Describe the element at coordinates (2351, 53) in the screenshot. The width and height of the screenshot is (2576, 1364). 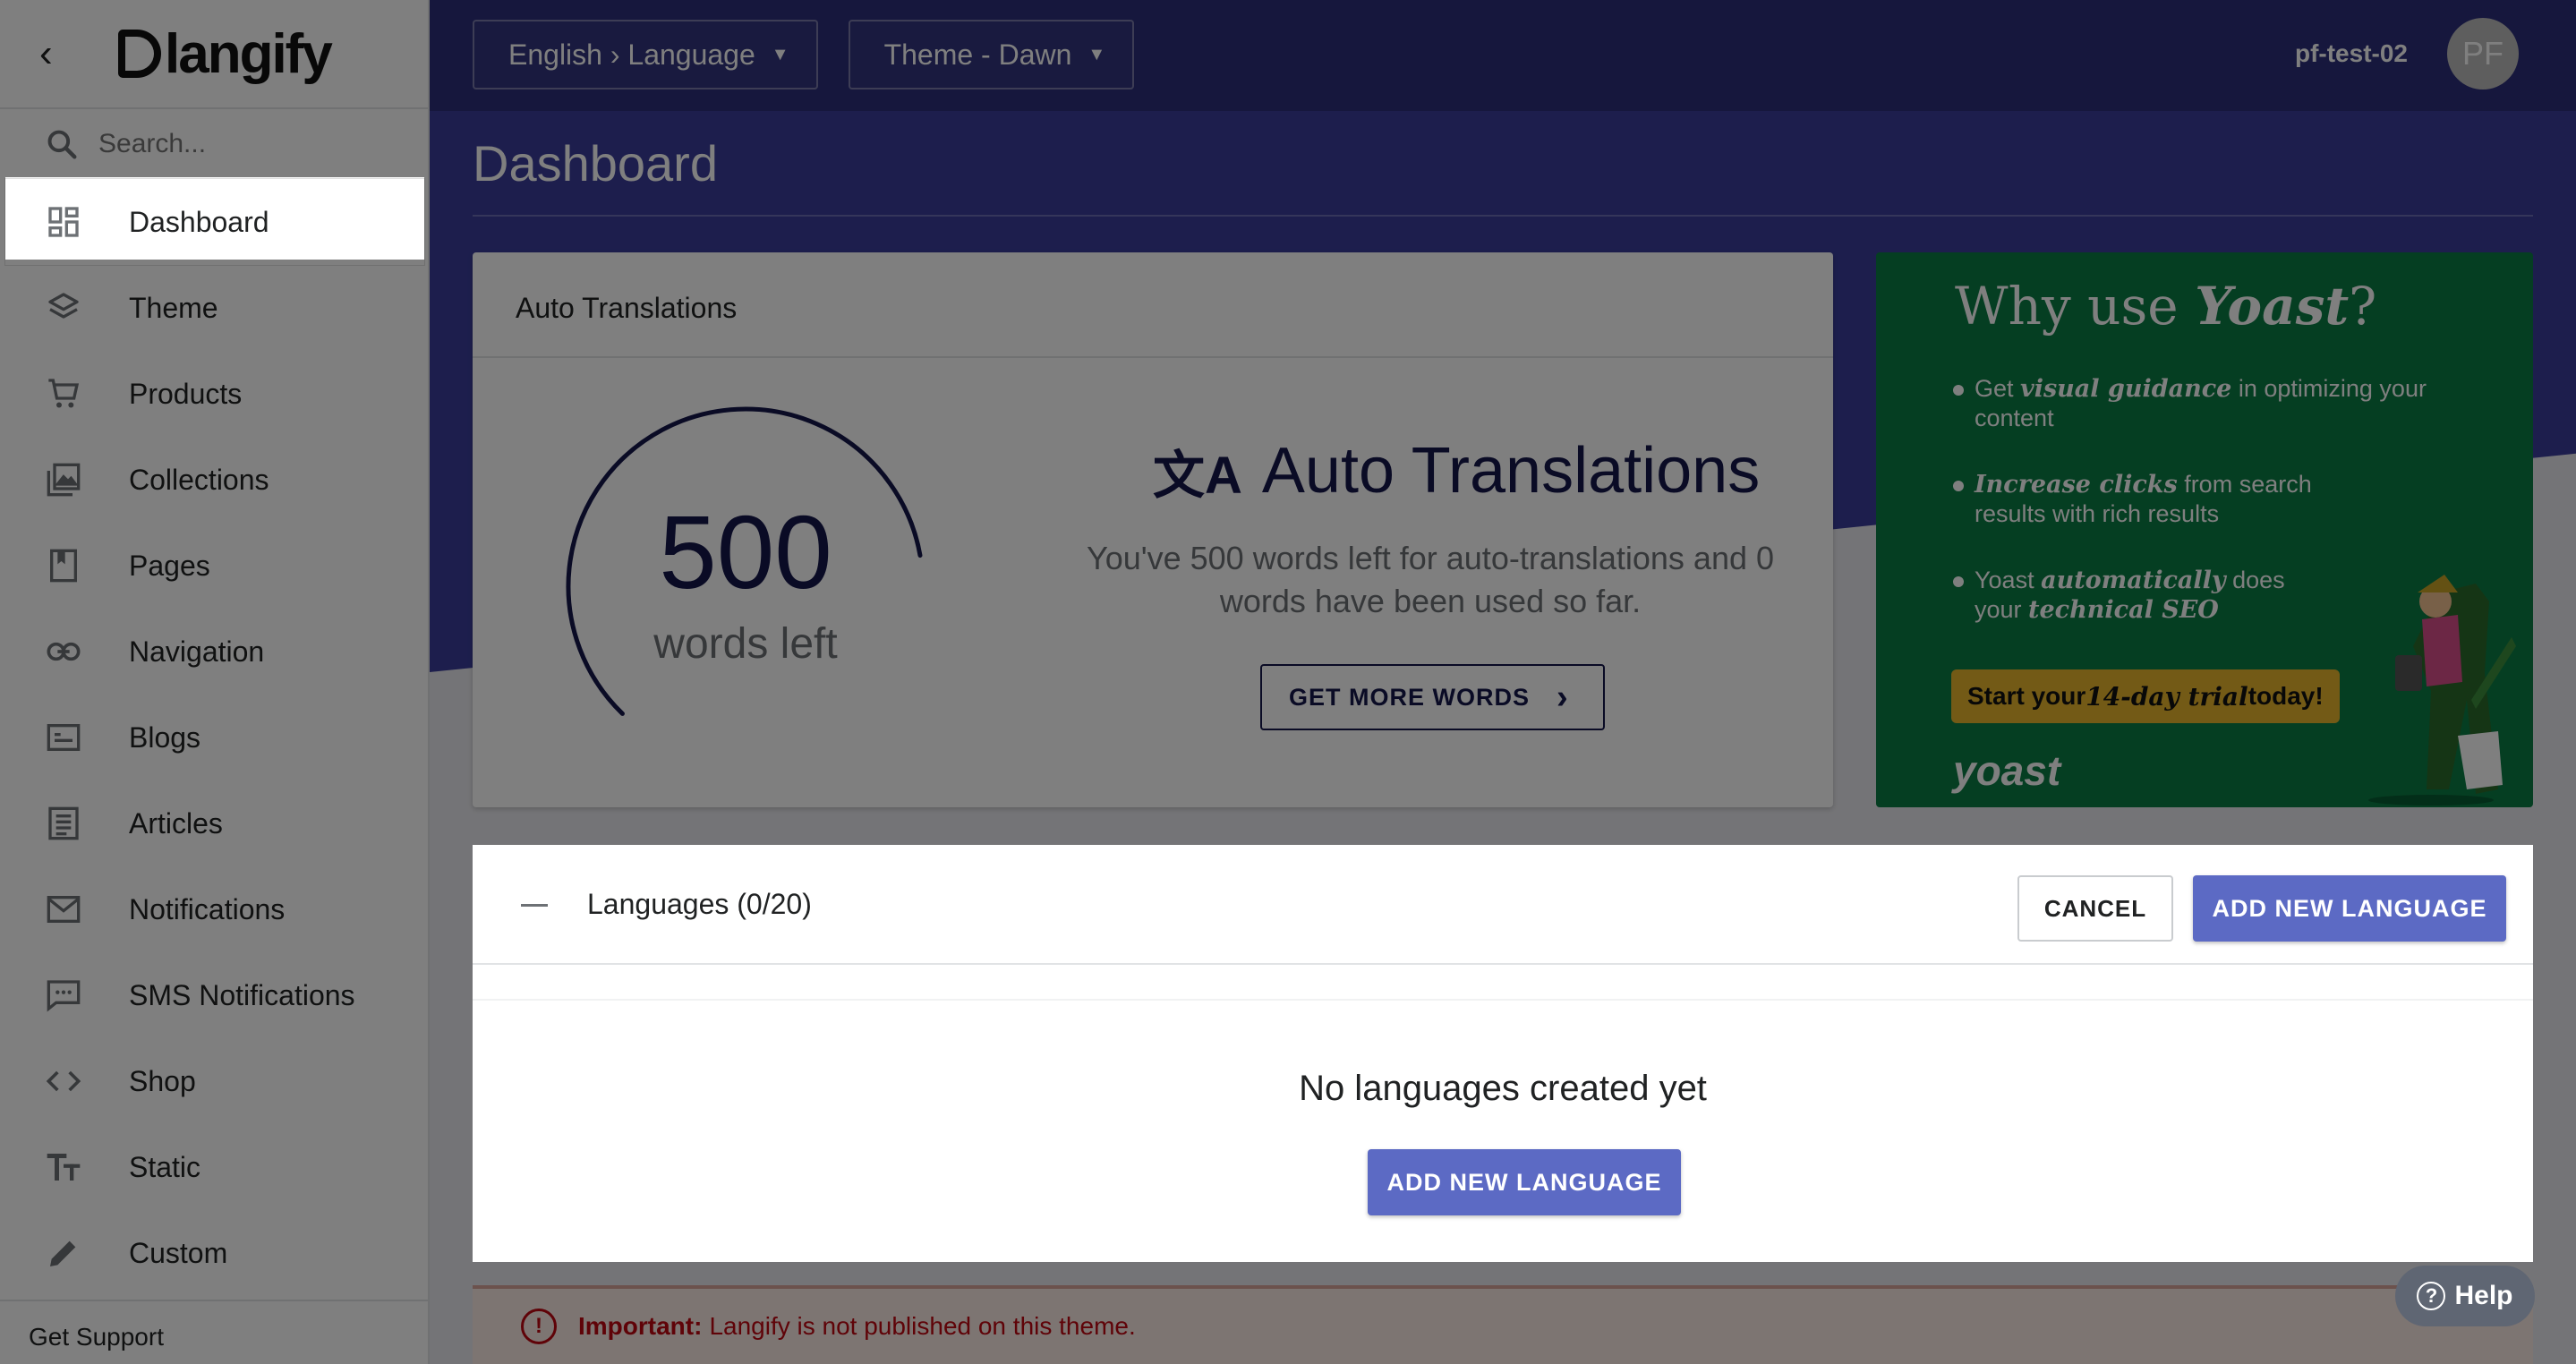
I see `user-name: pf-test-02` at that location.